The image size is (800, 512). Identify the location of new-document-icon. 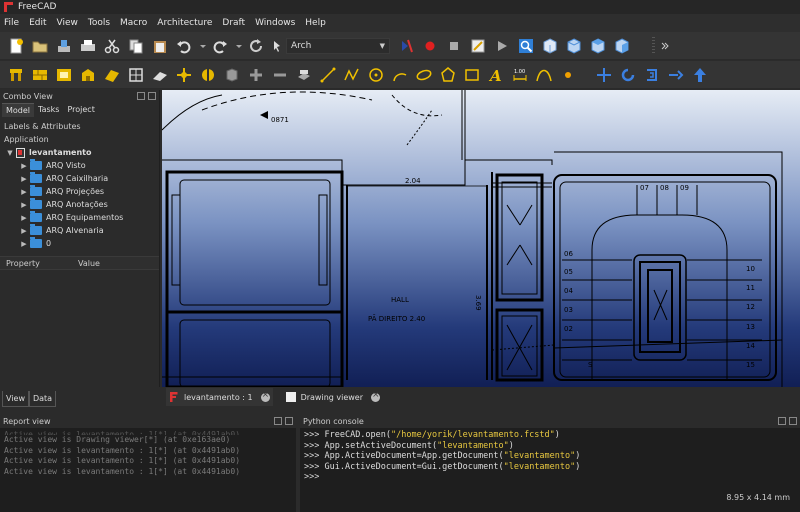
(16, 46).